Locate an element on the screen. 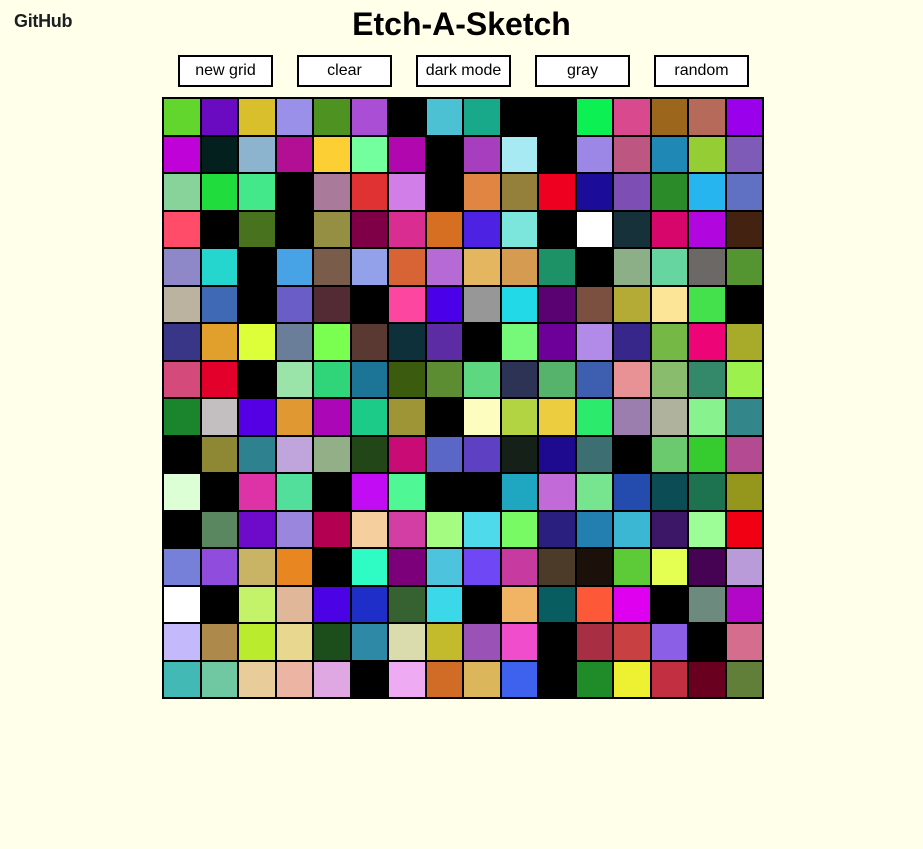 The image size is (923, 849). clear-button: clear is located at coordinates (344, 71).